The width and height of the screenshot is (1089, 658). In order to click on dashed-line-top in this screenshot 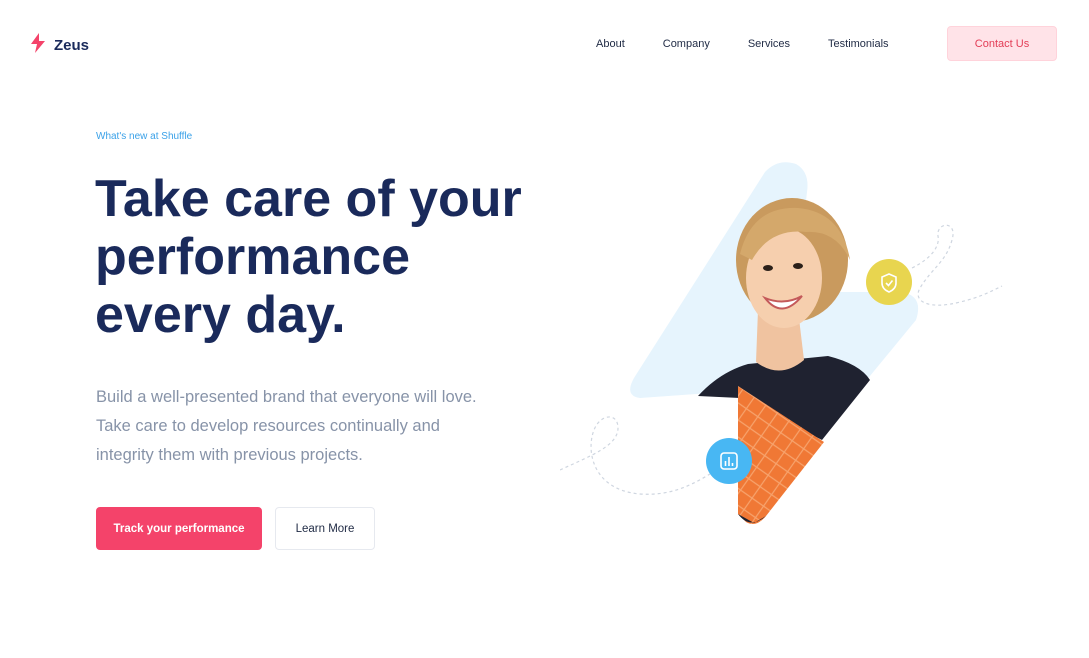, I will do `click(957, 265)`.